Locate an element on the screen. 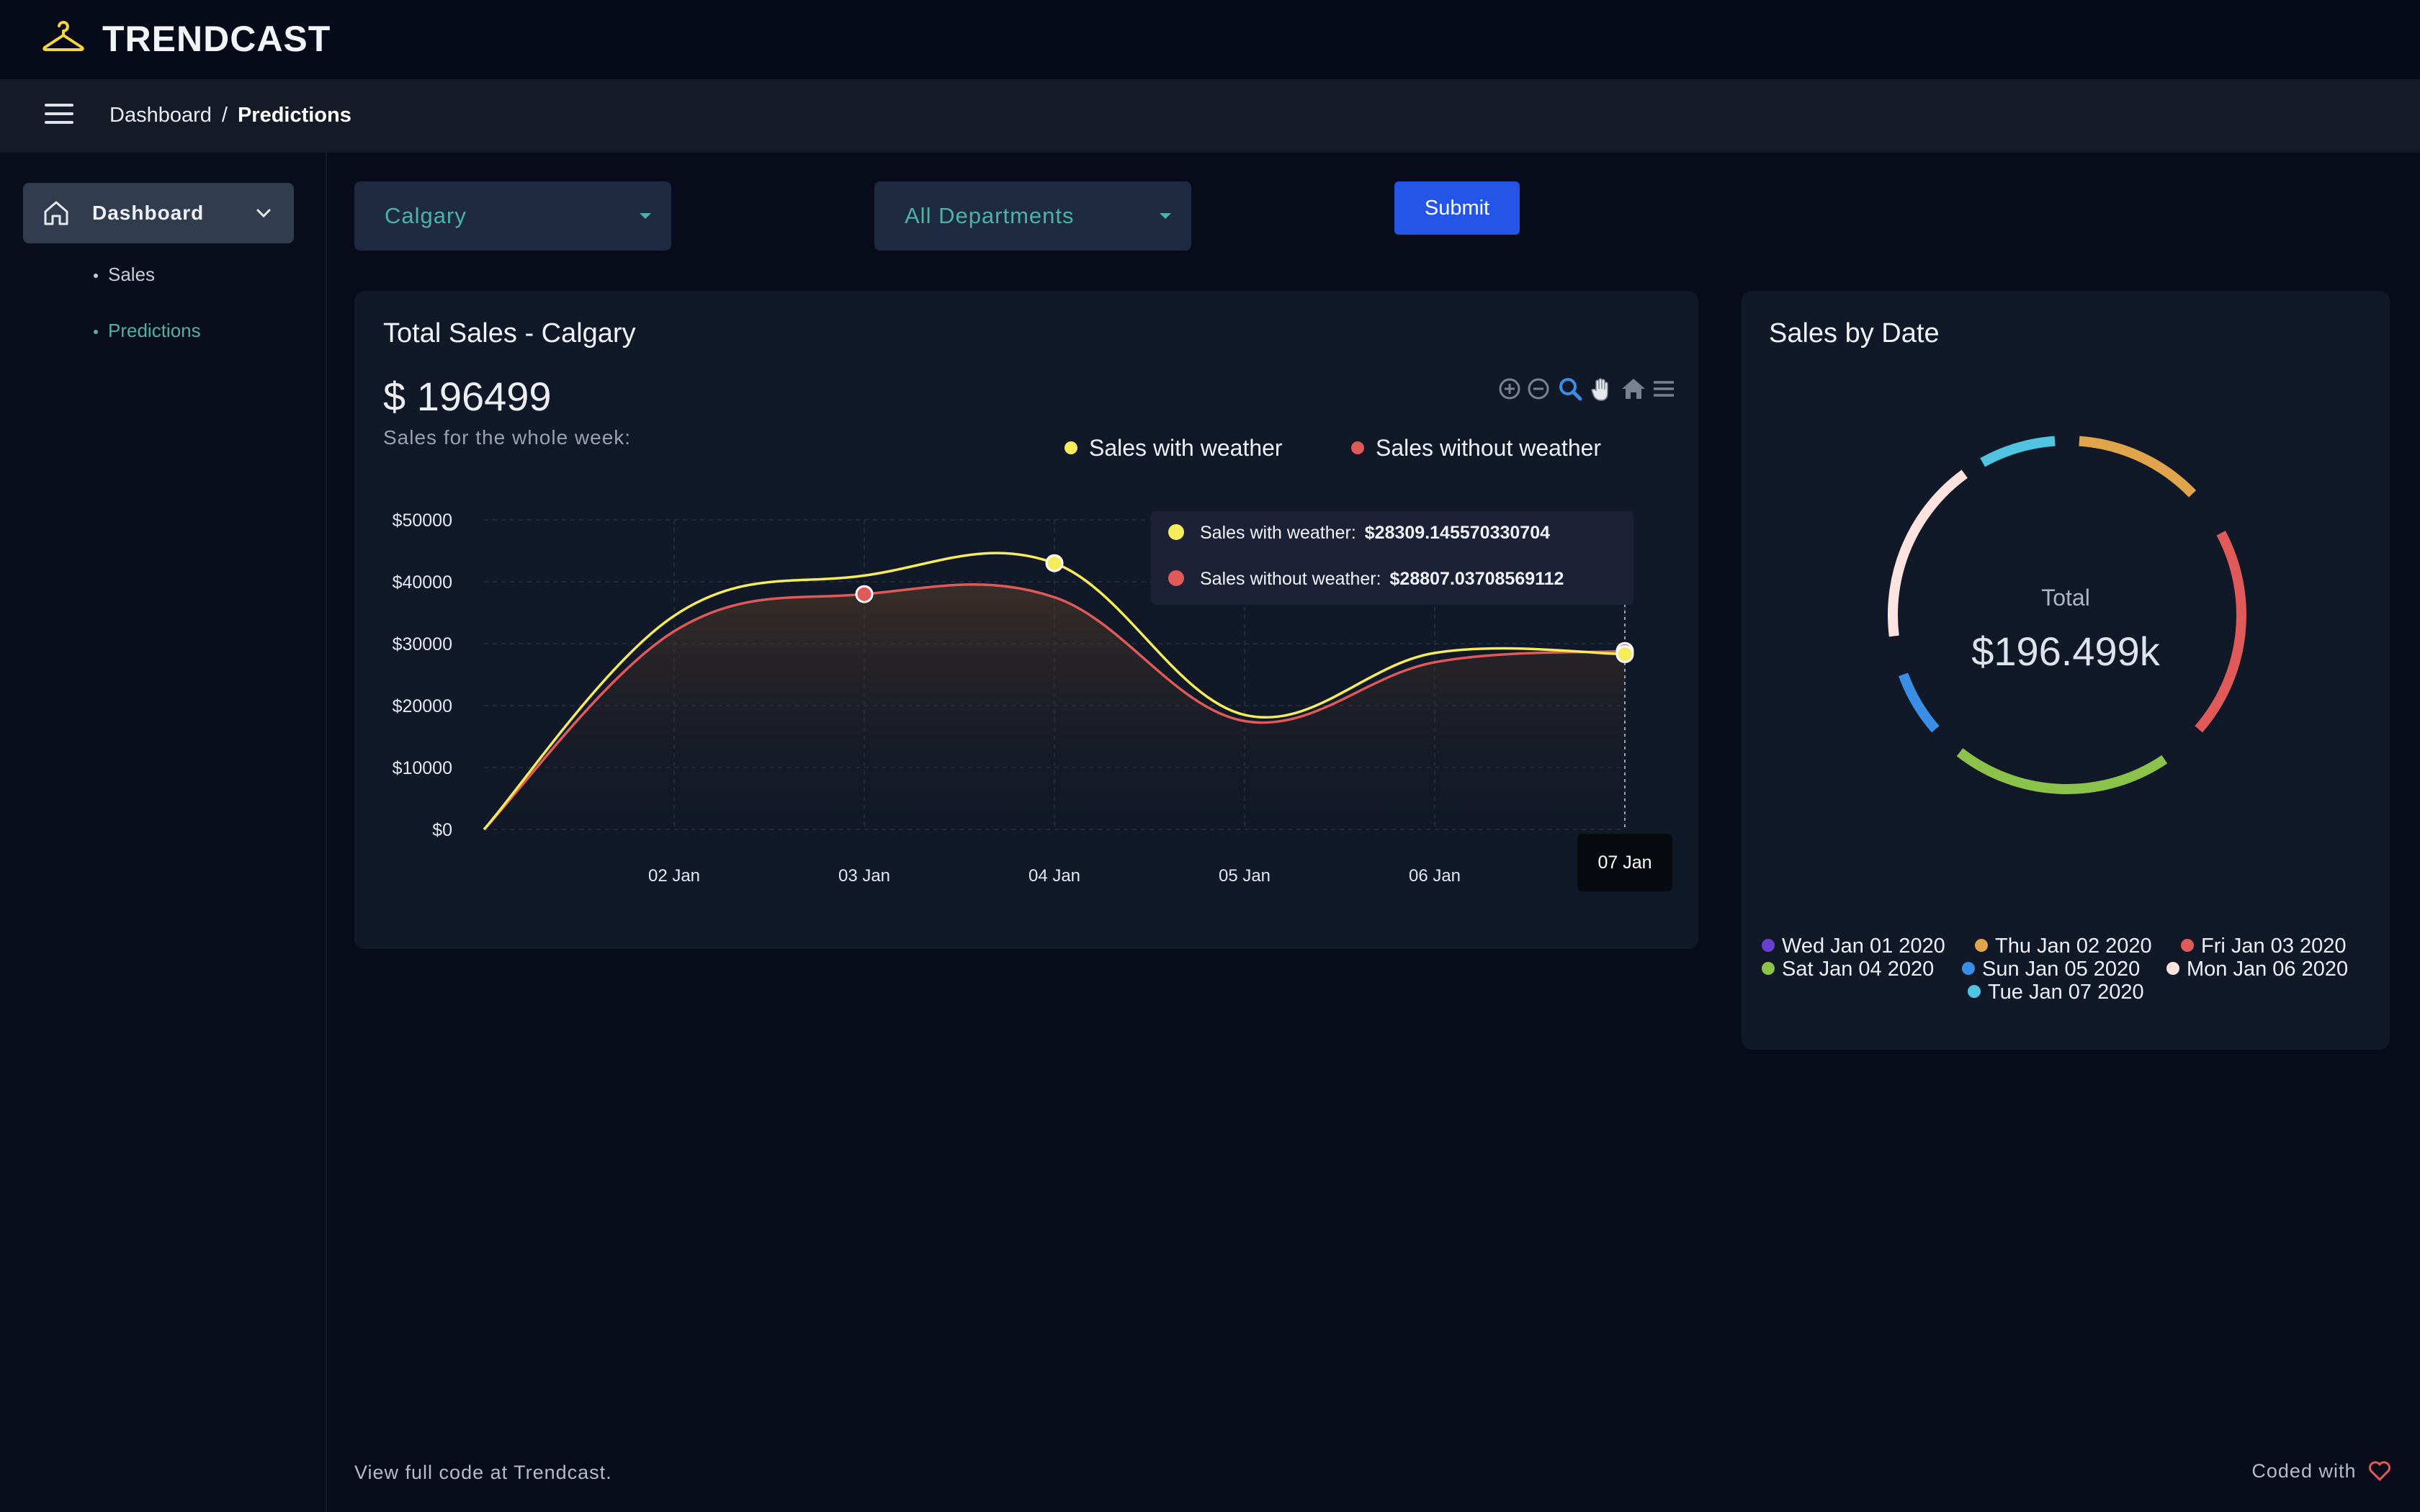  tooltip-row-with-weather: Sales with weather: $28309.145570330704 is located at coordinates (1359, 533).